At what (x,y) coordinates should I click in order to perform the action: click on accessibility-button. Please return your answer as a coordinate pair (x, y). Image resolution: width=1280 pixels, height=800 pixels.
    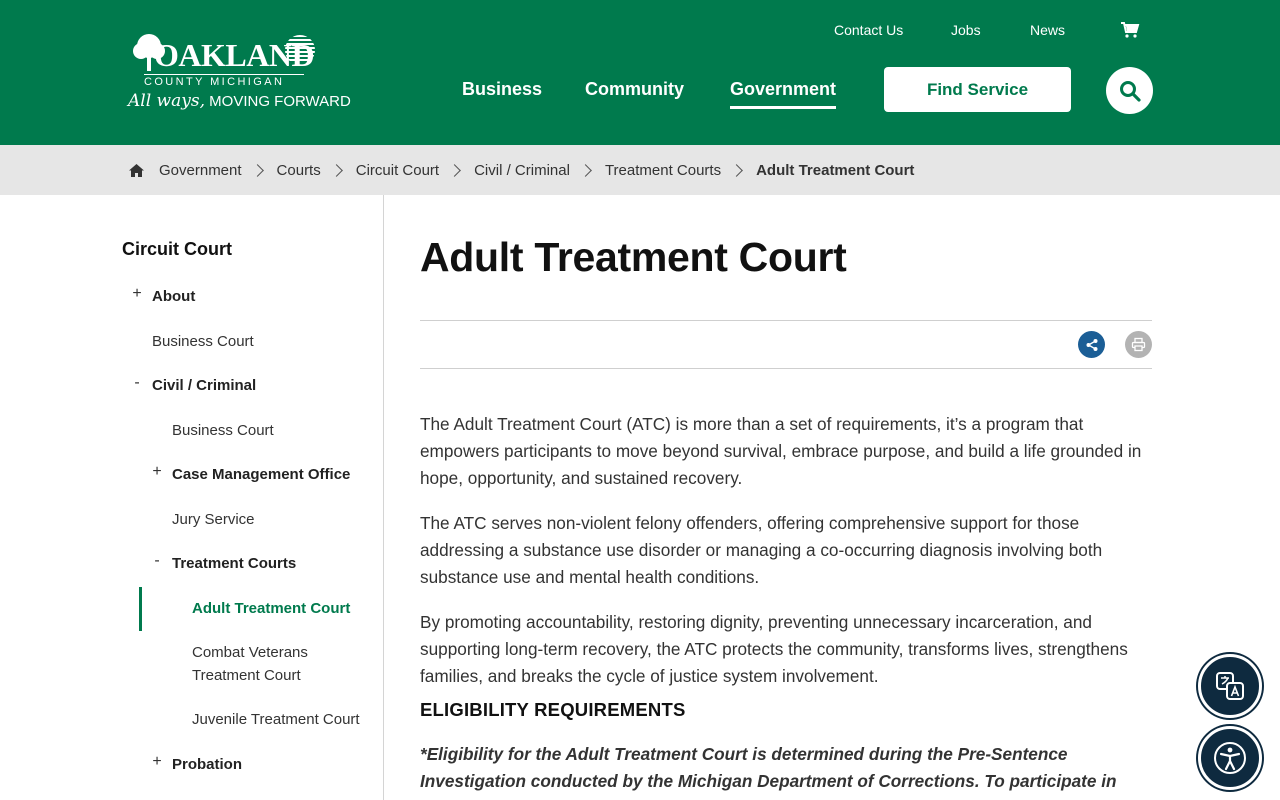
    Looking at the image, I should click on (1230, 758).